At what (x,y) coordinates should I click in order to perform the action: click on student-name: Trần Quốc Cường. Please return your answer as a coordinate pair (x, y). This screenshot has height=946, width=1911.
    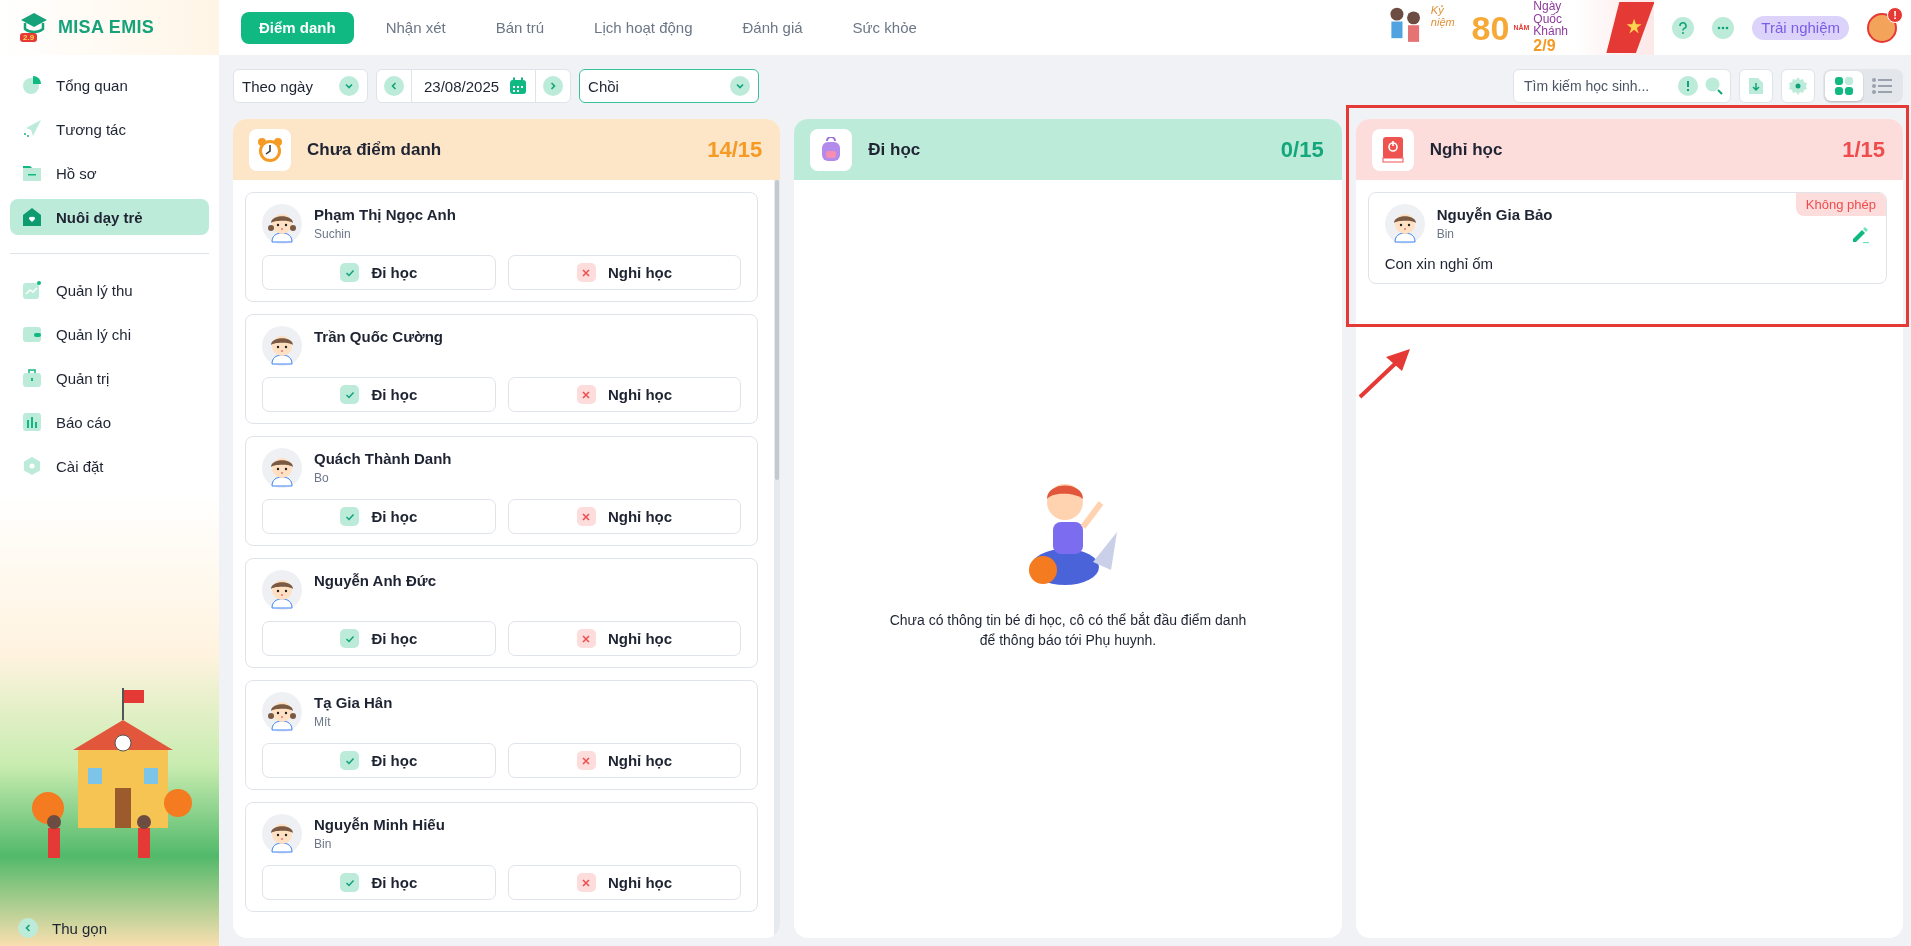
    Looking at the image, I should click on (379, 336).